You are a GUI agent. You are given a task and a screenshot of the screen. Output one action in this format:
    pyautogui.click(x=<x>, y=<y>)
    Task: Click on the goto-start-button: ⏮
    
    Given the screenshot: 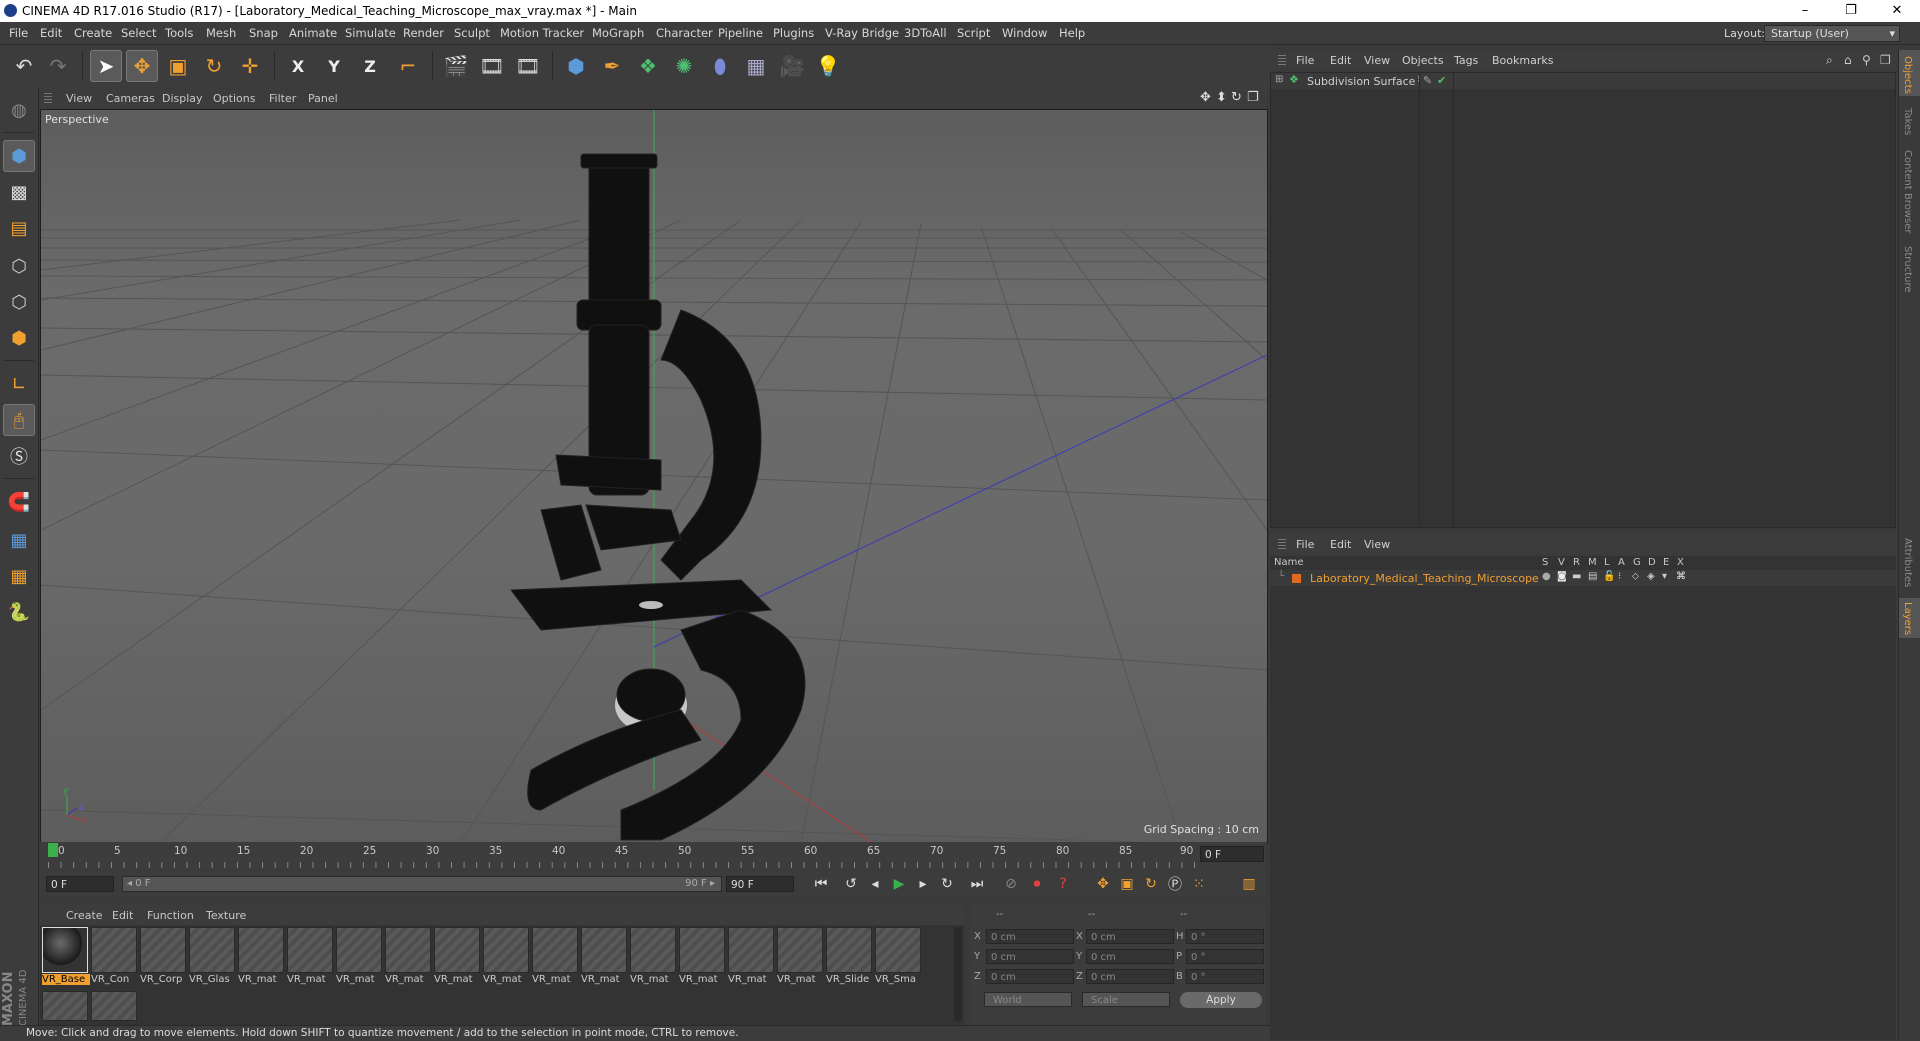 What is the action you would take?
    pyautogui.click(x=821, y=884)
    